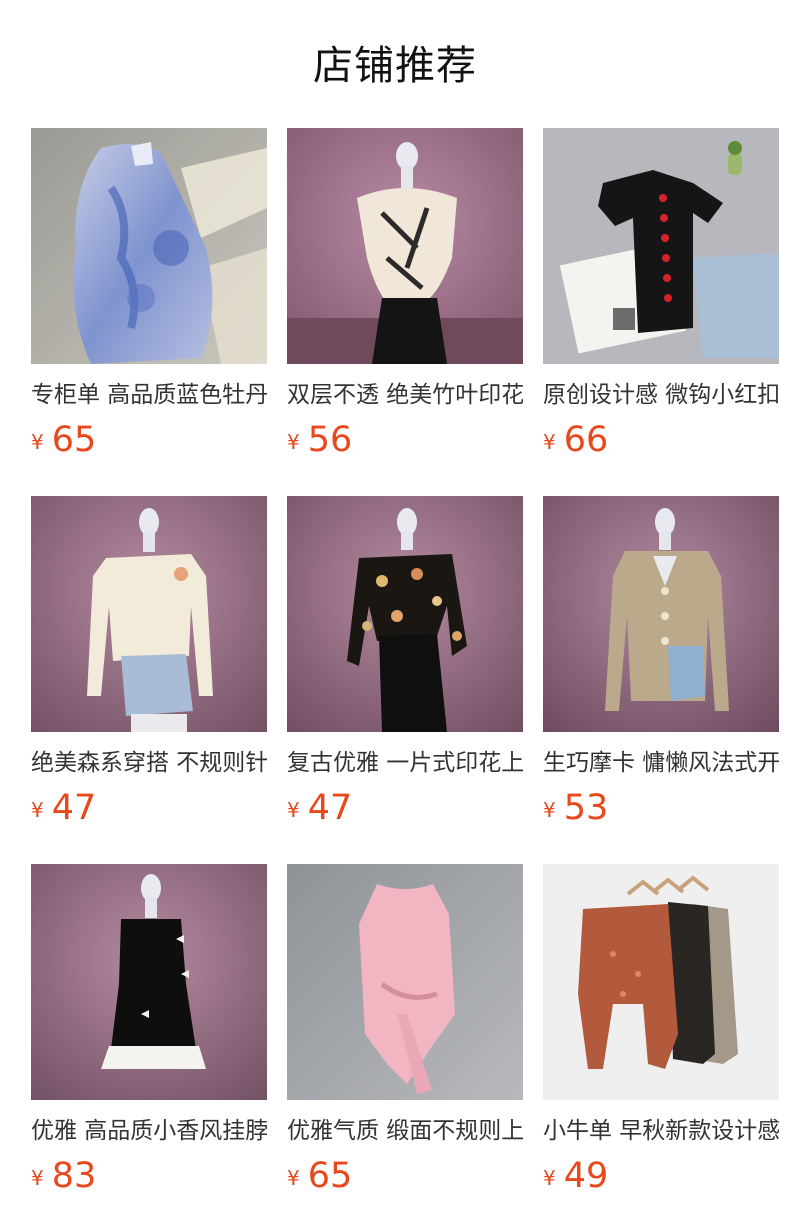  I want to click on product-name: 双层不透 绝美竹叶印花上衣, so click(405, 395).